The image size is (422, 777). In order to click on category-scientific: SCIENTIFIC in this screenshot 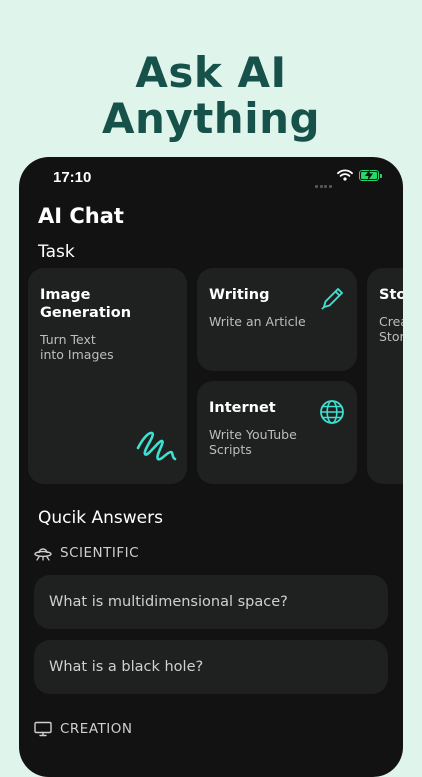, I will do `click(86, 553)`.